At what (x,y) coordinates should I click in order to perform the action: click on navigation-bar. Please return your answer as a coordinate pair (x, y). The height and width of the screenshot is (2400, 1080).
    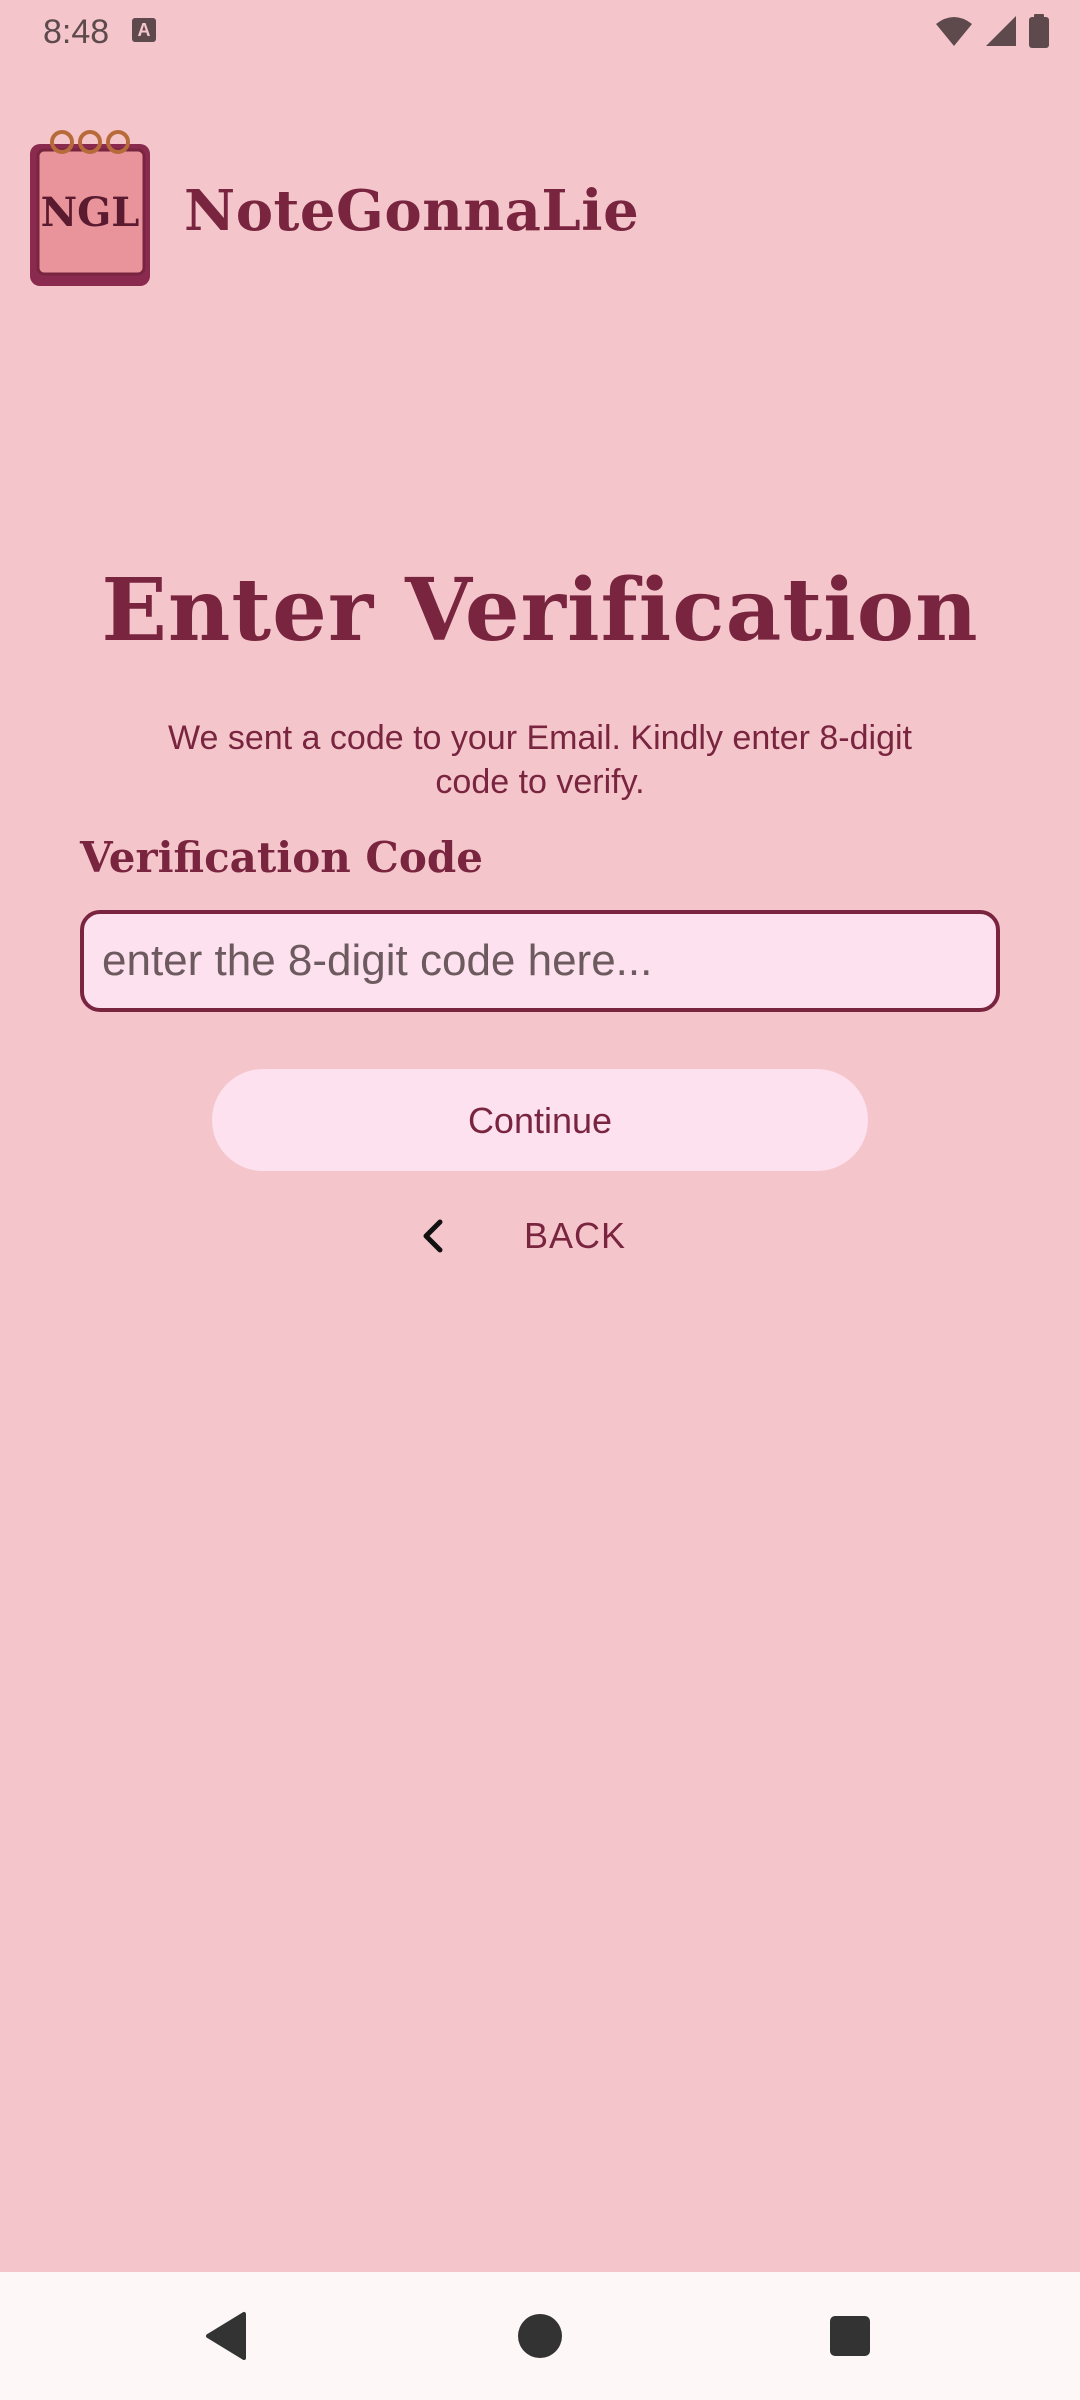
    Looking at the image, I should click on (540, 2336).